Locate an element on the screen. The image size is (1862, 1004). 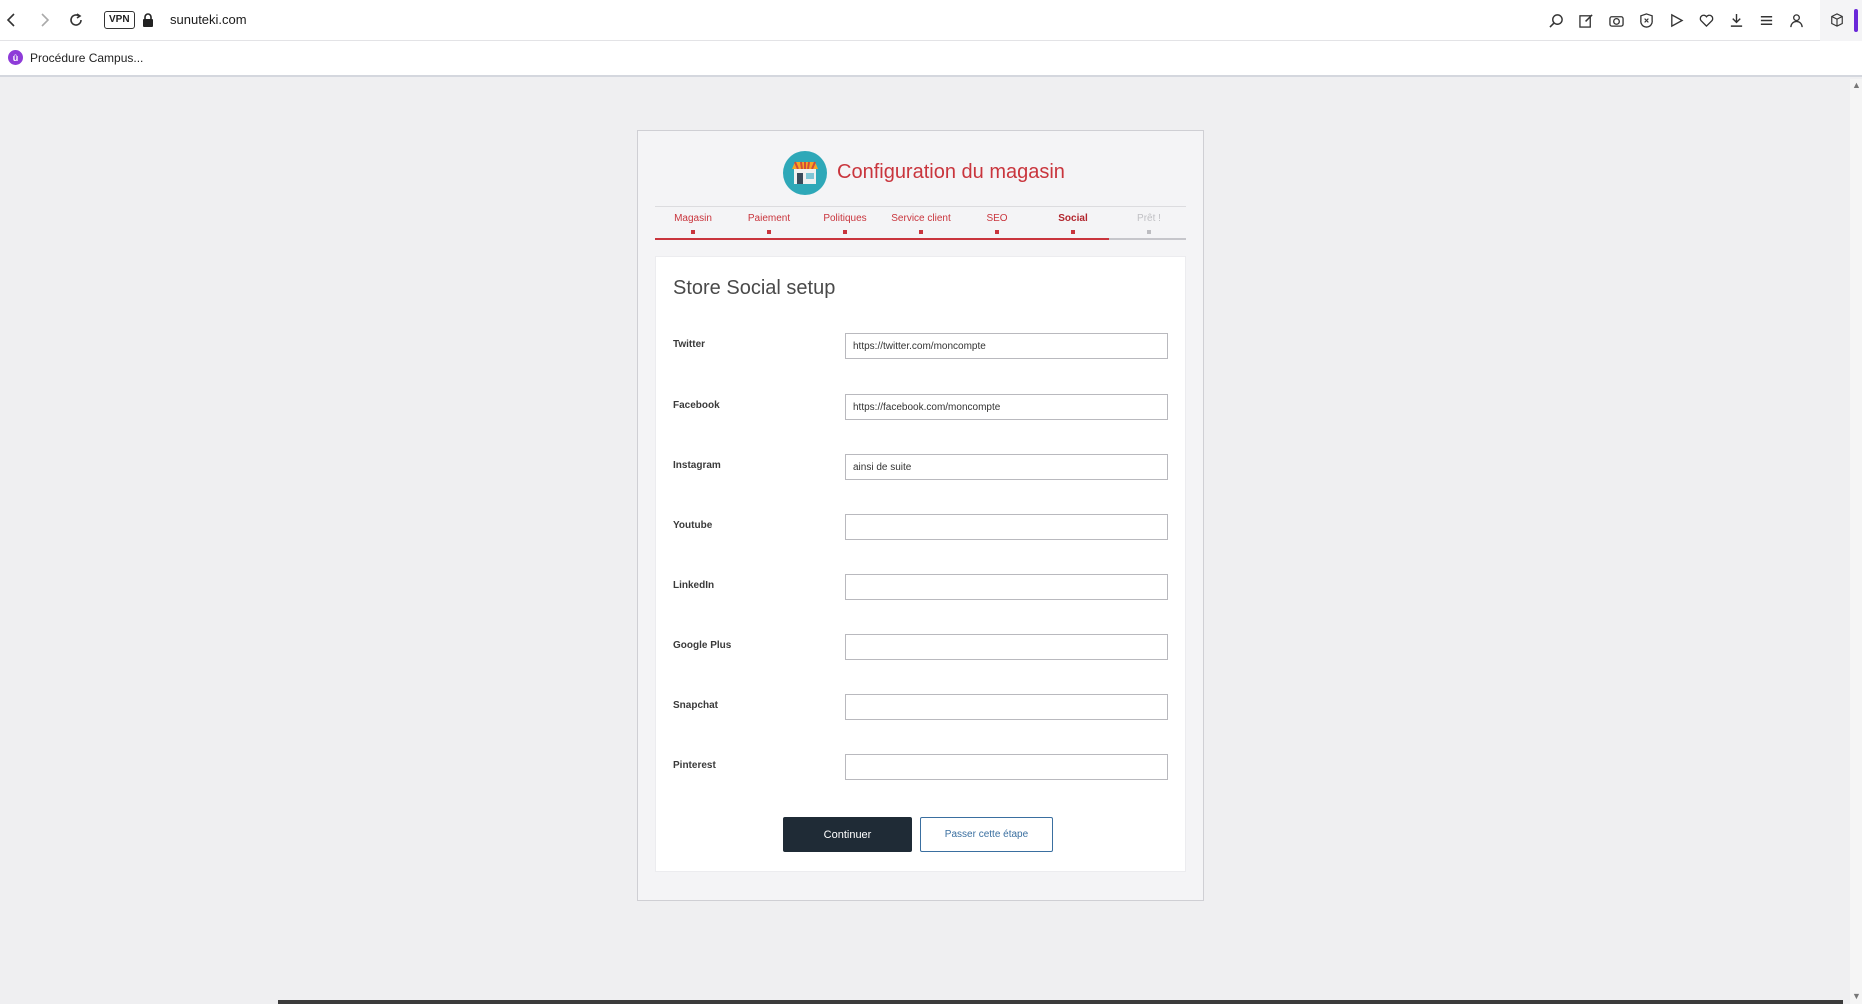
reload-icon is located at coordinates (76, 19).